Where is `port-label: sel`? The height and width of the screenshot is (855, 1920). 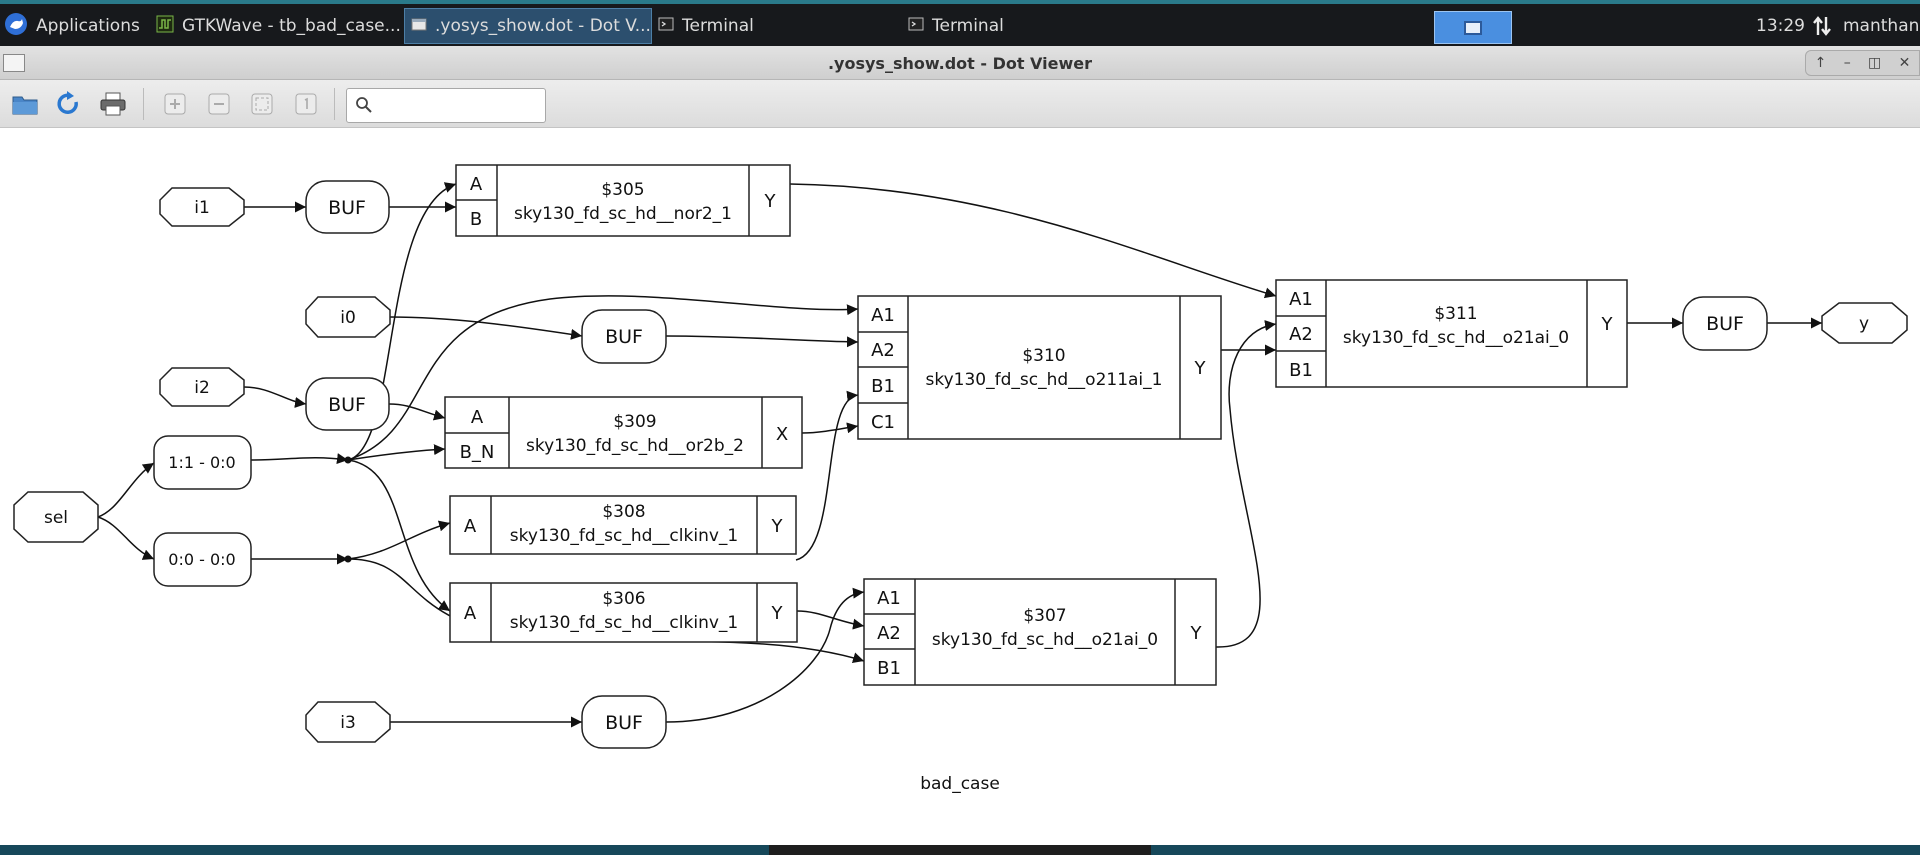
port-label: sel is located at coordinates (56, 518).